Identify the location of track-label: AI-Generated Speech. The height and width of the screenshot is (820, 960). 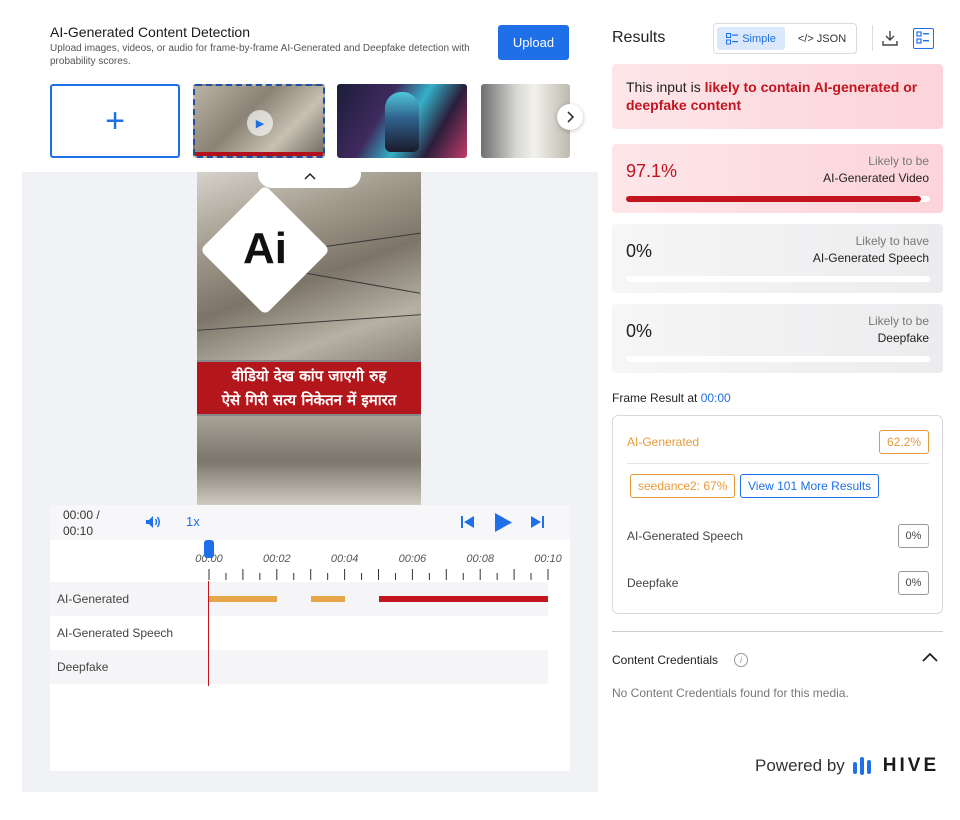
(115, 633).